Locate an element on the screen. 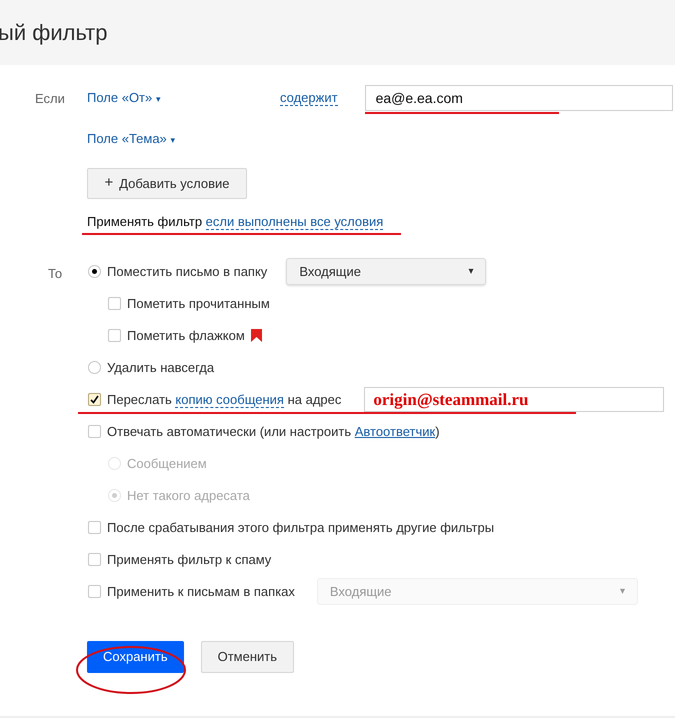 This screenshot has width=675, height=721. if-label: Если is located at coordinates (50, 97).